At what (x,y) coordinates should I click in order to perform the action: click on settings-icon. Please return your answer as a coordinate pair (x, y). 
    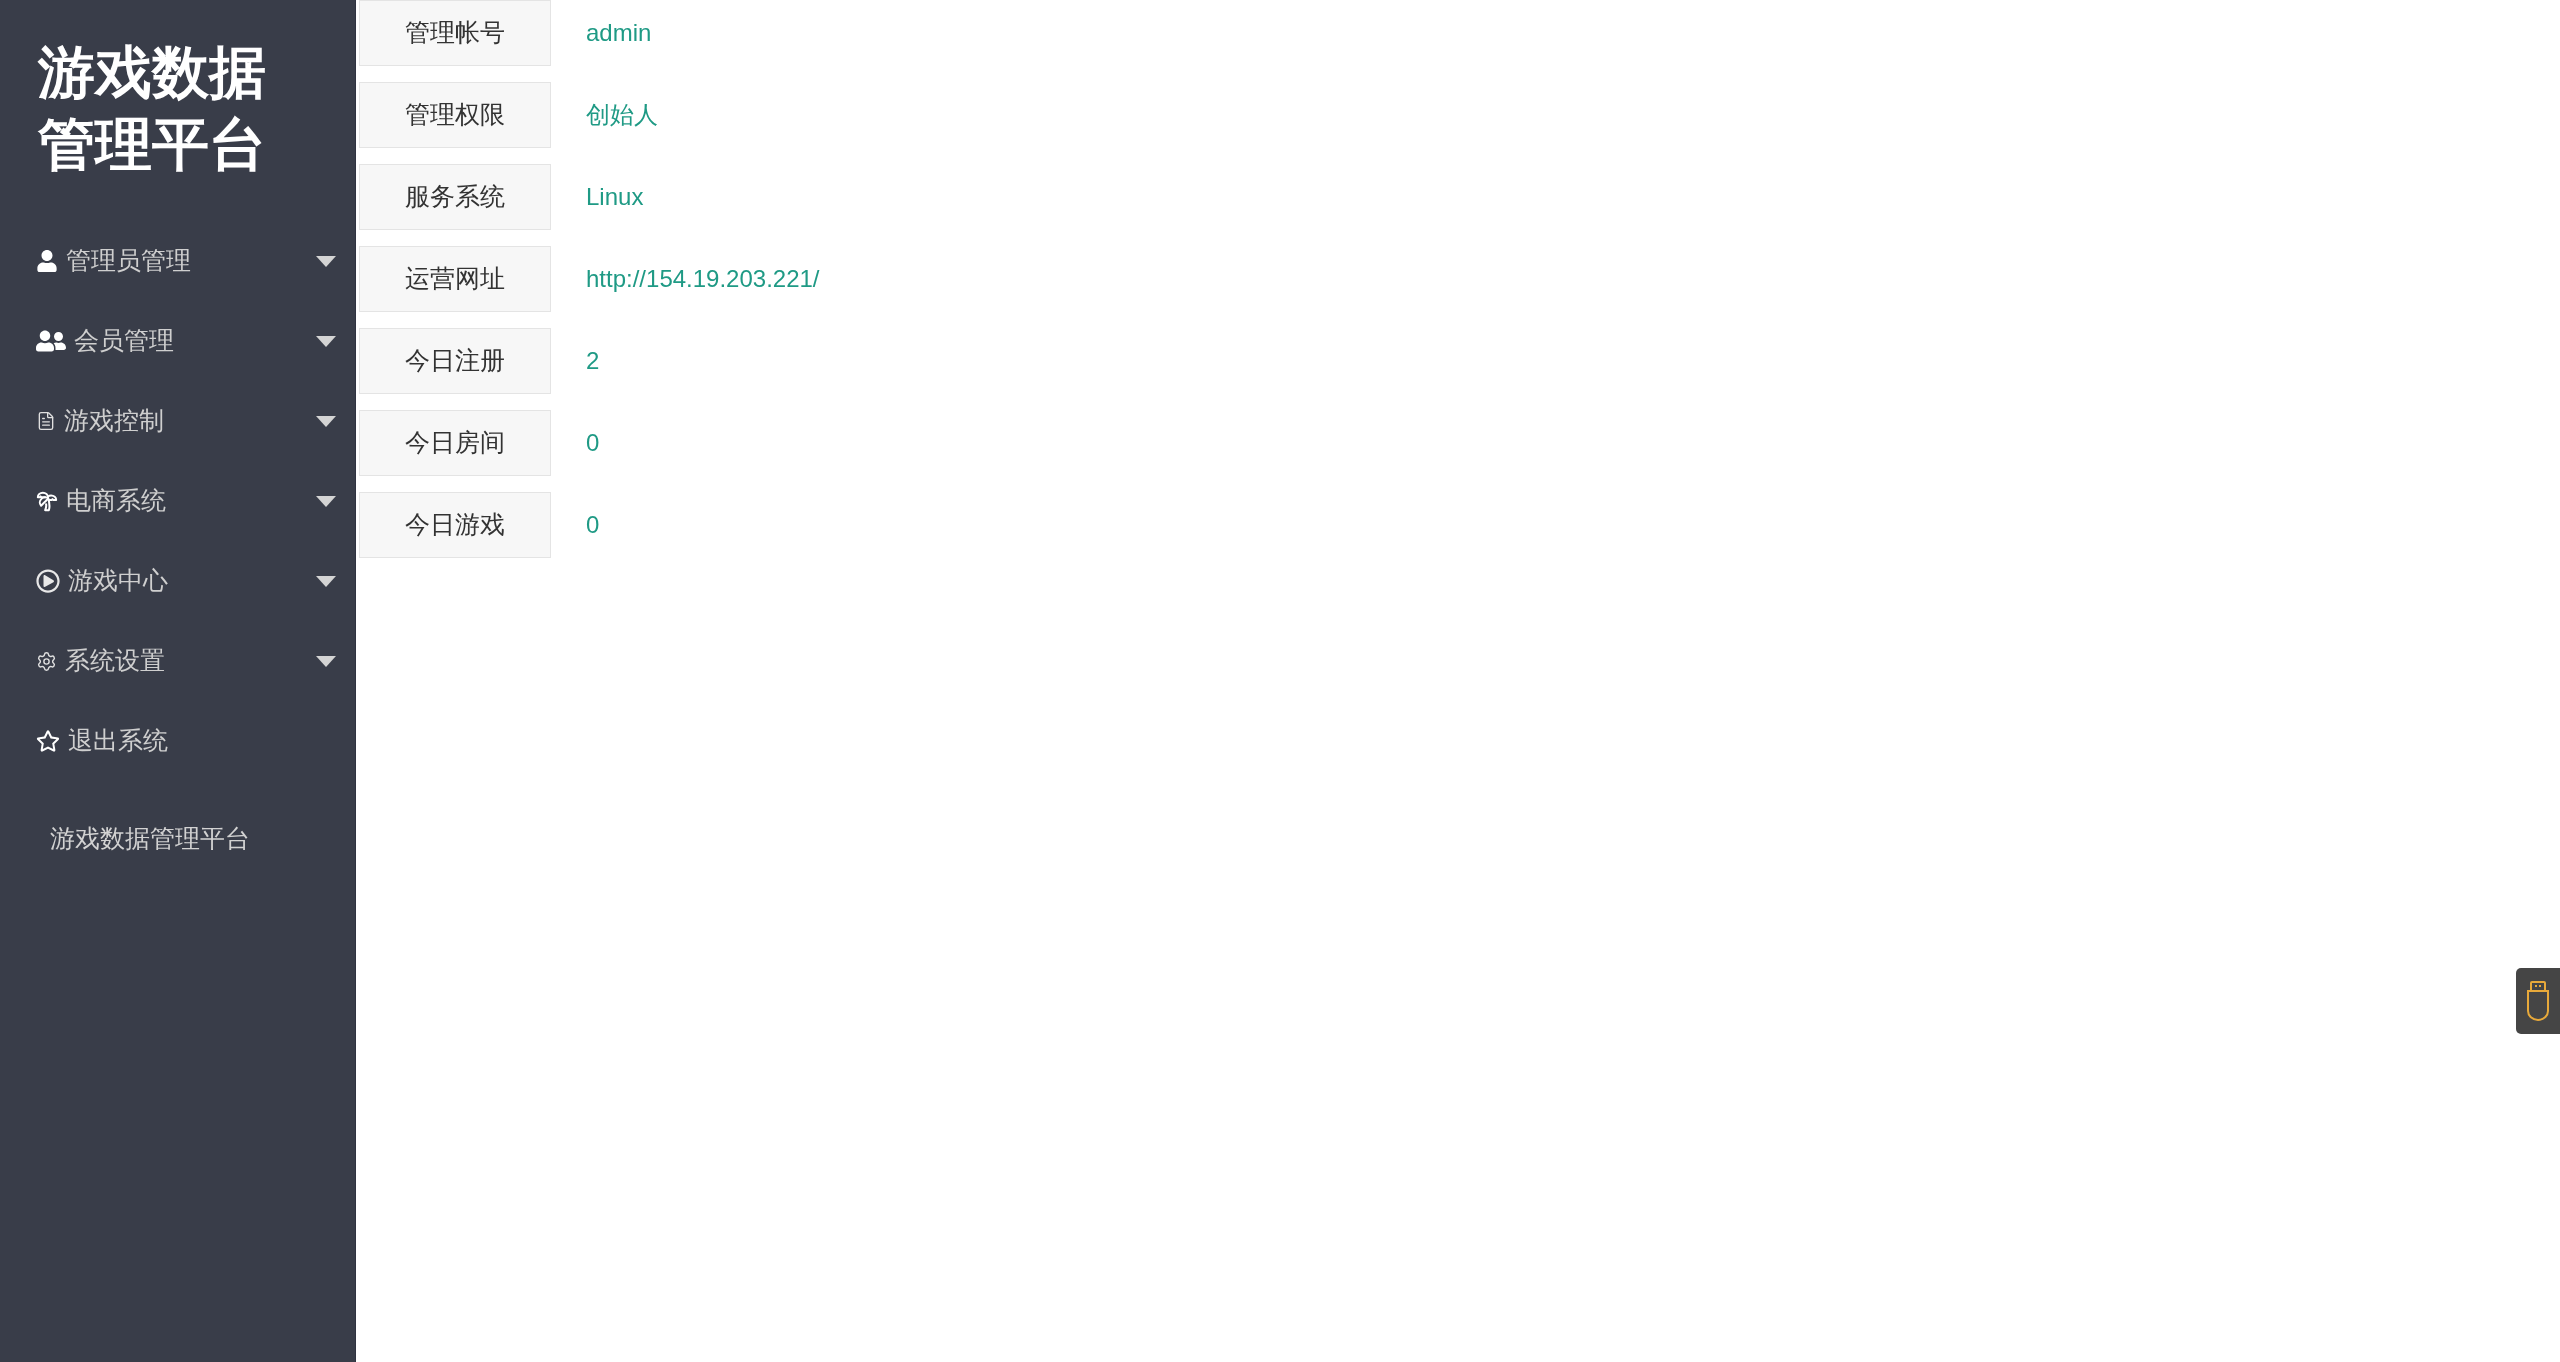
    Looking at the image, I should click on (46, 661).